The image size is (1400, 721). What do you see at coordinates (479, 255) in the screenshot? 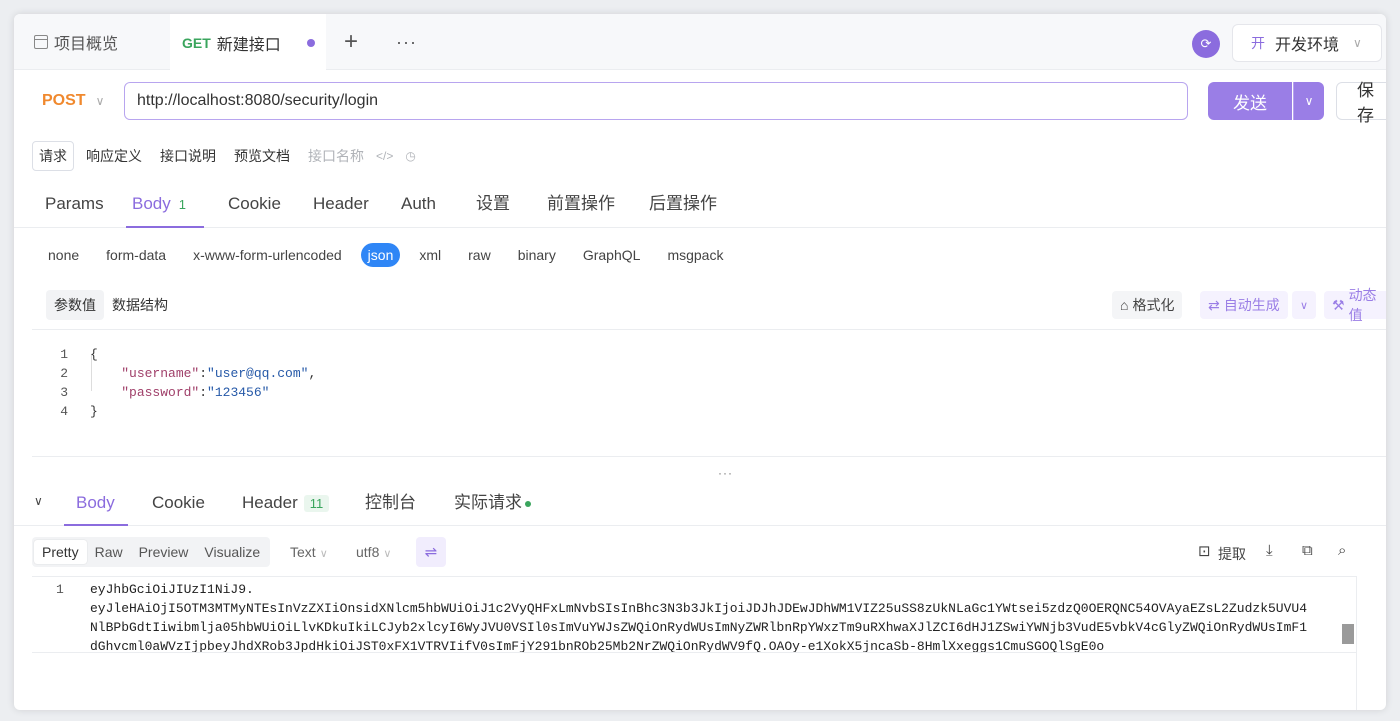
I see `body-type-raw: raw` at bounding box center [479, 255].